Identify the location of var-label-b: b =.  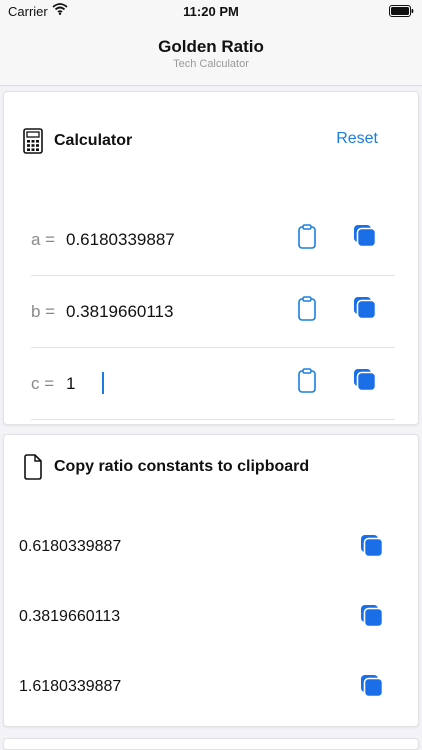
(43, 311).